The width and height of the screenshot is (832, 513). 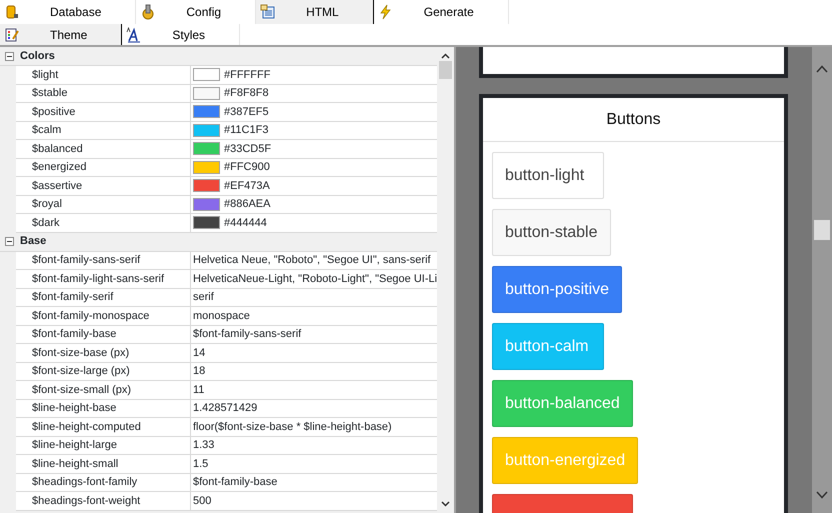 What do you see at coordinates (199, 352) in the screenshot?
I see `property-value: 14` at bounding box center [199, 352].